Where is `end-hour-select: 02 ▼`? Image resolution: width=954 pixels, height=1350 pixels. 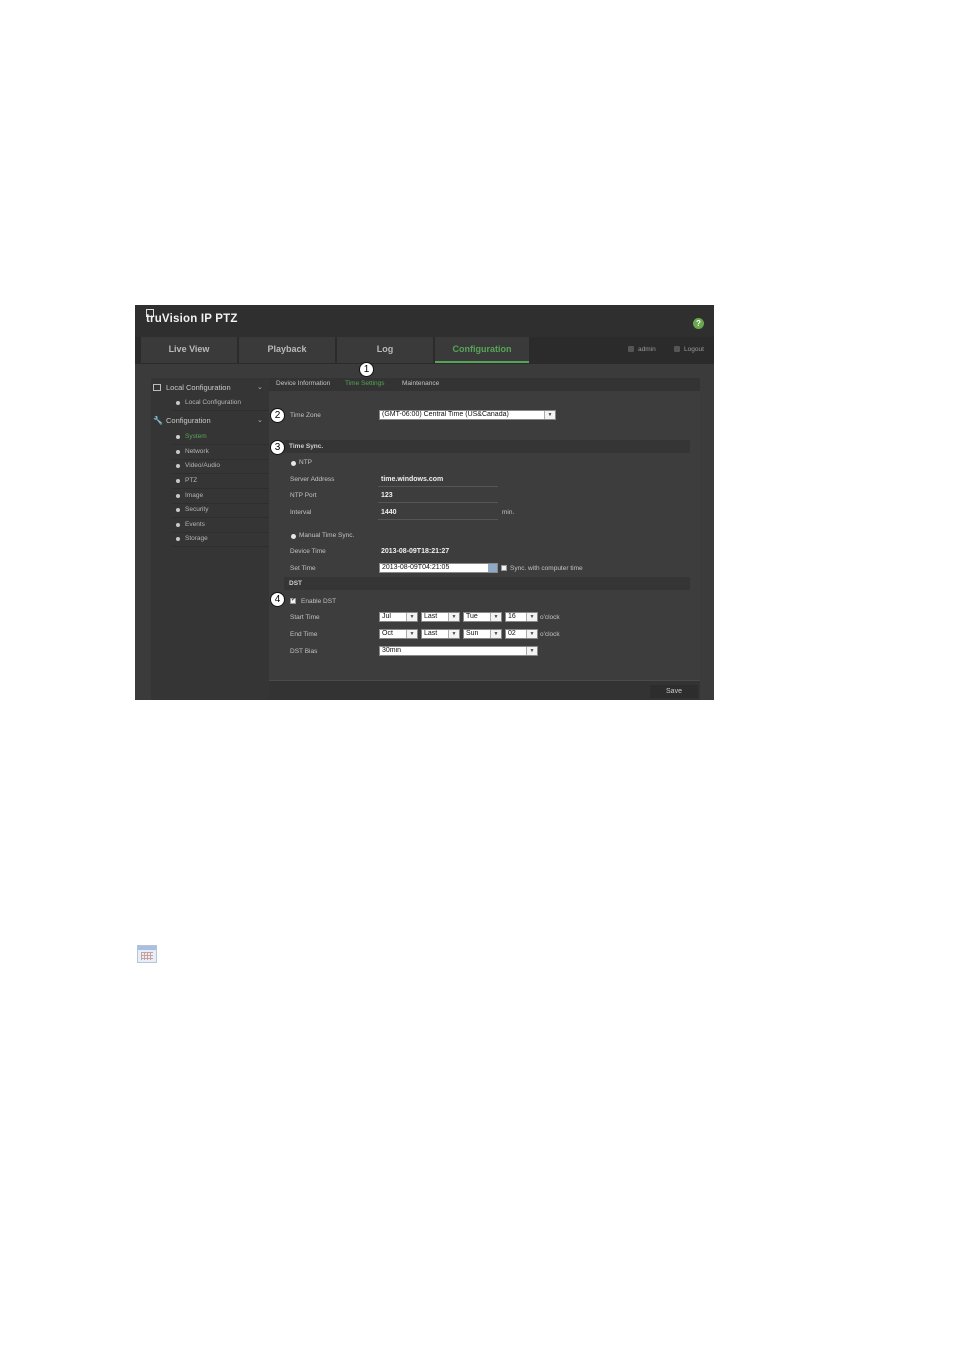 end-hour-select: 02 ▼ is located at coordinates (521, 634).